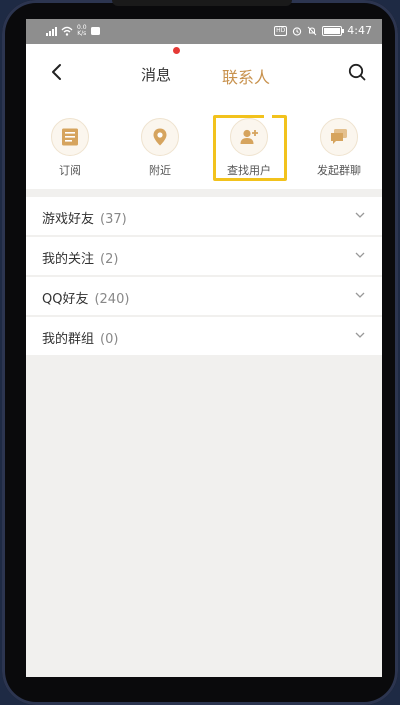  I want to click on action-nearby: 附近, so click(160, 145).